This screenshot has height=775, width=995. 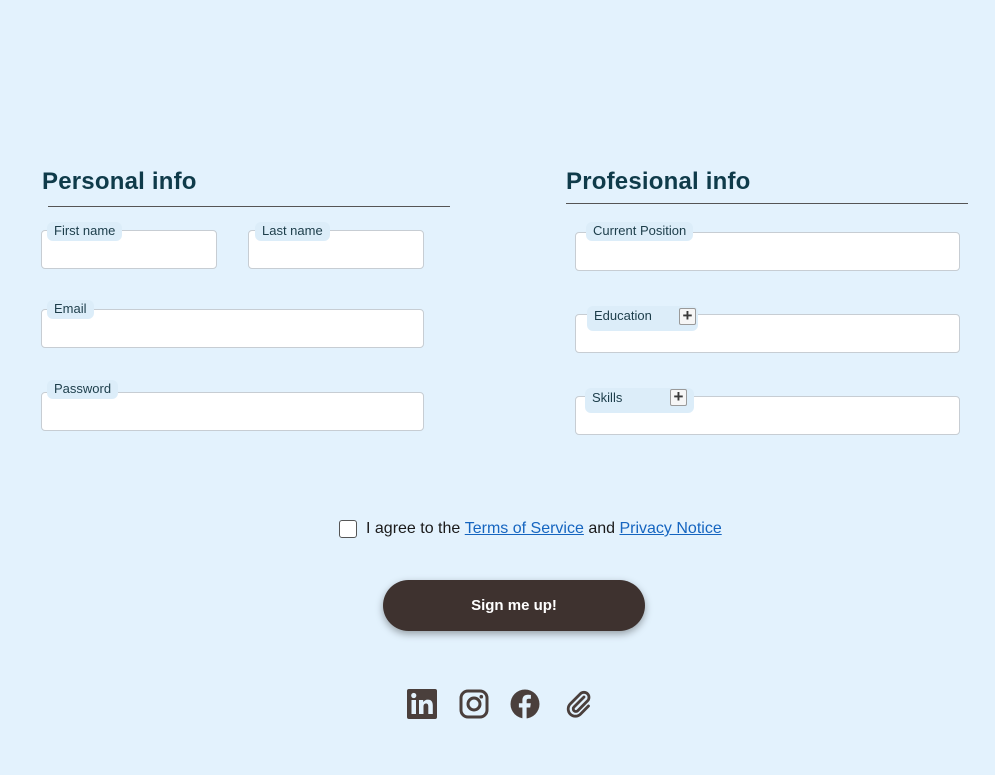 What do you see at coordinates (415, 528) in the screenshot?
I see `consent-prefix: I agree to the` at bounding box center [415, 528].